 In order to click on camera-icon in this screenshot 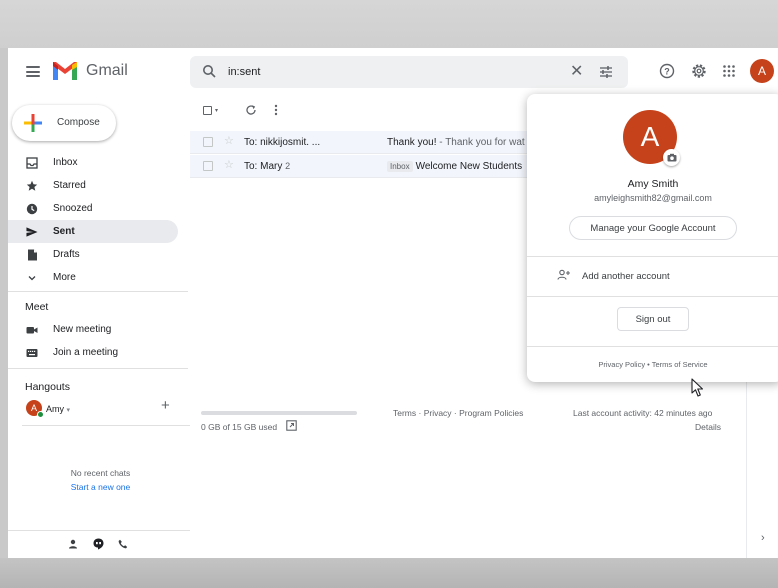, I will do `click(671, 157)`.